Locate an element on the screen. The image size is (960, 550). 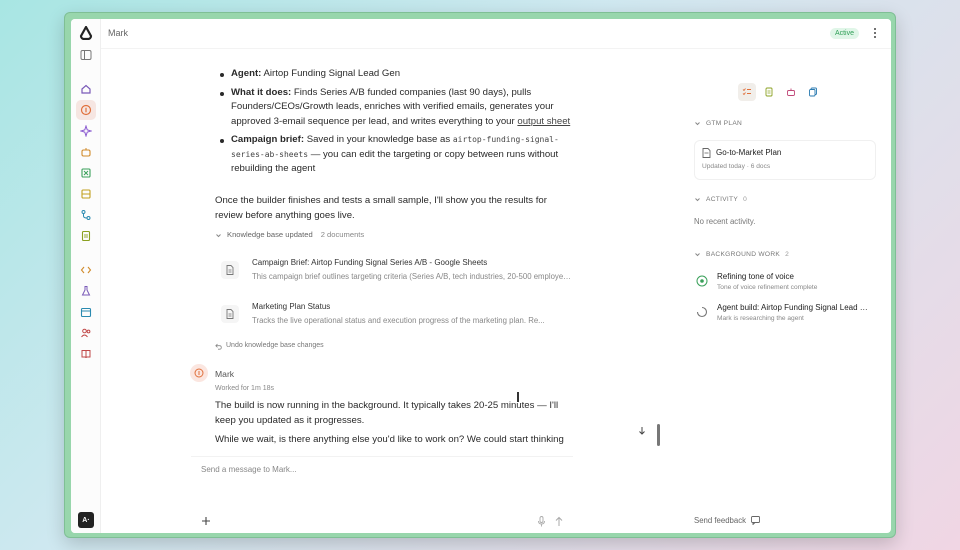
send-icon is located at coordinates (559, 521).